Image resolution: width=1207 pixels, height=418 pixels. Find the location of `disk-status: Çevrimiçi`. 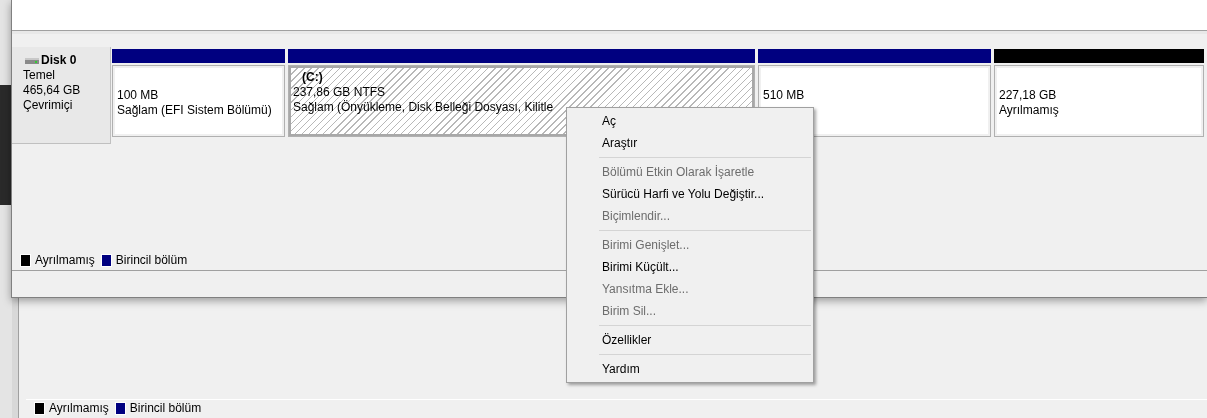

disk-status: Çevrimiçi is located at coordinates (48, 105).